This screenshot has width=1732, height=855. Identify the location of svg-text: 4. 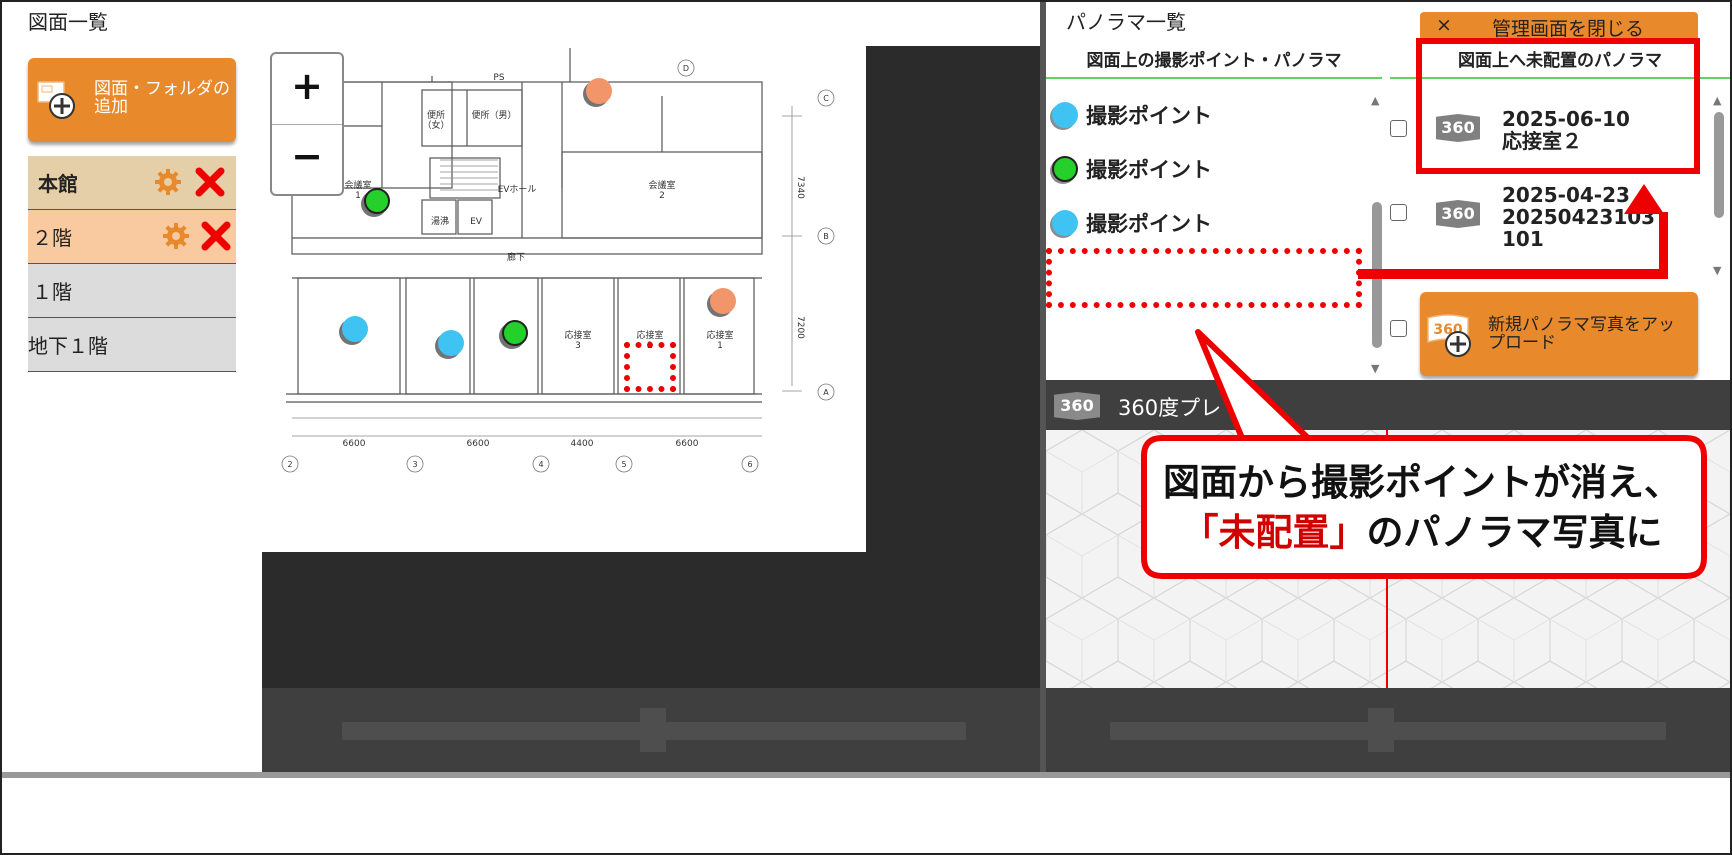
(540, 464).